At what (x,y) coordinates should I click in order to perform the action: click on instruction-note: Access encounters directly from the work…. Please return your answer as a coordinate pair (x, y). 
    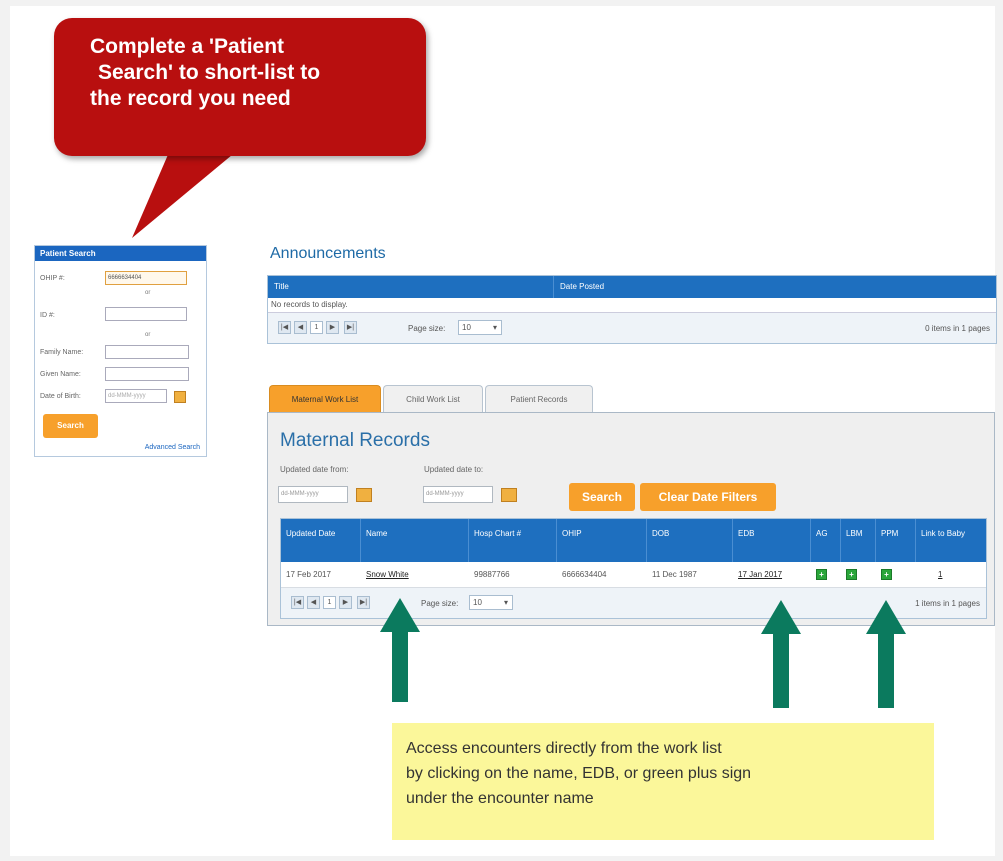
    Looking at the image, I should click on (663, 781).